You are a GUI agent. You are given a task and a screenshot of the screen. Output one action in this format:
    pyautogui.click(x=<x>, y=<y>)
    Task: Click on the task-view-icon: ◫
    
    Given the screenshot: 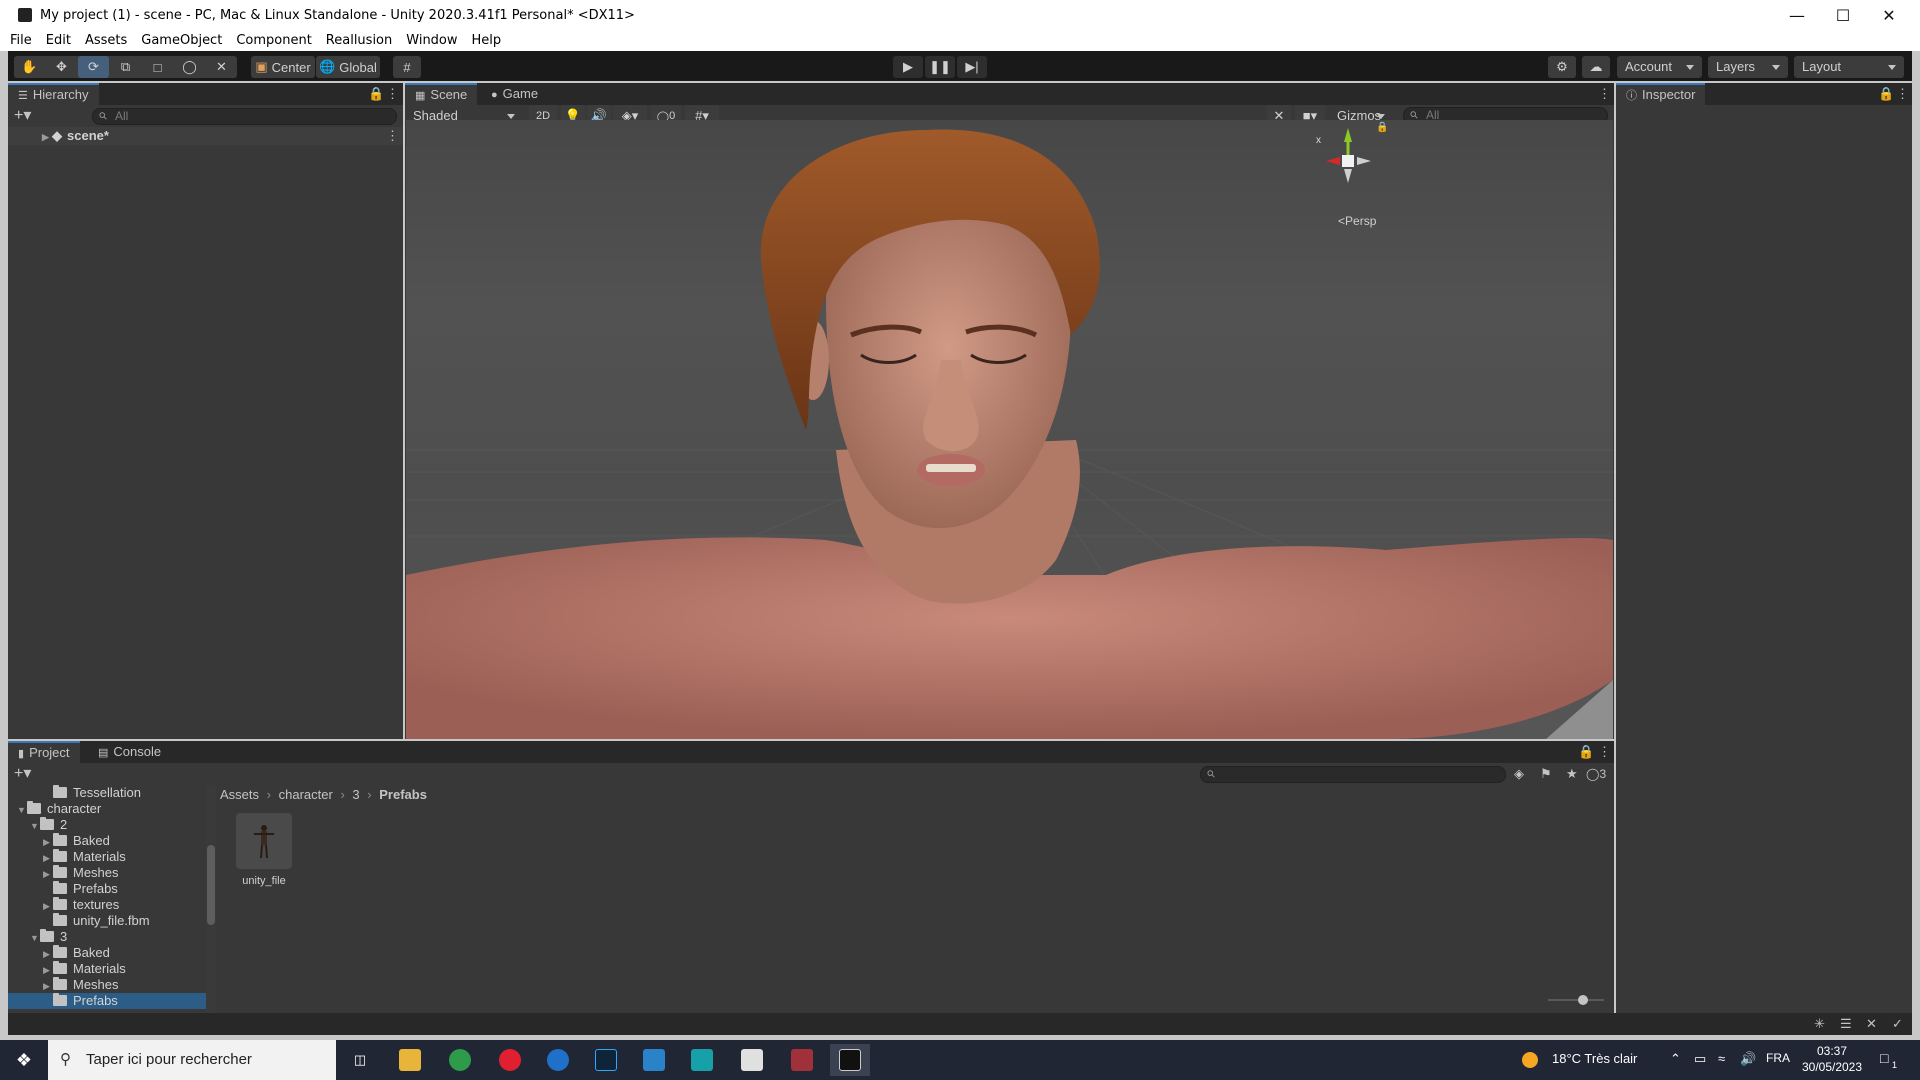 What is the action you would take?
    pyautogui.click(x=360, y=1060)
    